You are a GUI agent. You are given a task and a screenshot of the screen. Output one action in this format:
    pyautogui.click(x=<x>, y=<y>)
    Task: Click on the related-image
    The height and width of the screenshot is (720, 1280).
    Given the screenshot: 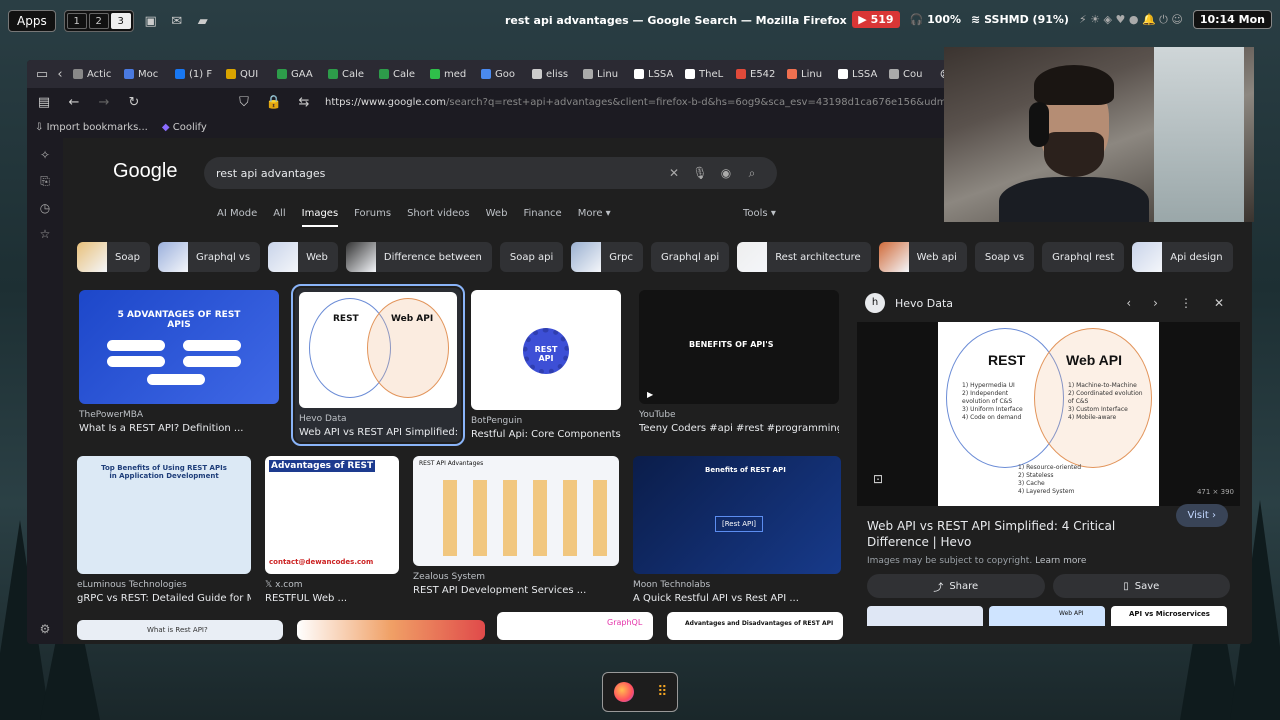 What is the action you would take?
    pyautogui.click(x=925, y=616)
    